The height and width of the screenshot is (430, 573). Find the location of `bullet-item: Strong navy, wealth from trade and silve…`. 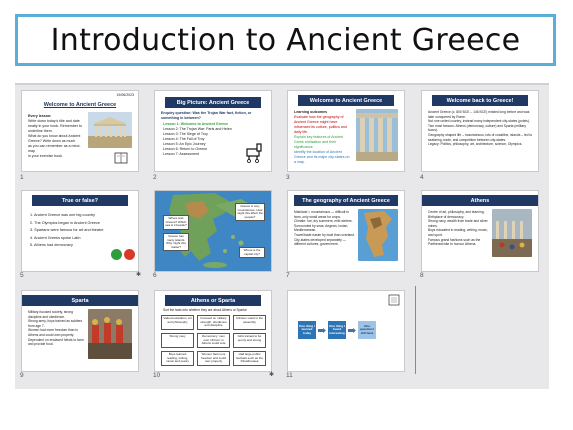

bullet-item: Strong navy, wealth from trade and silve… is located at coordinates (458, 223).